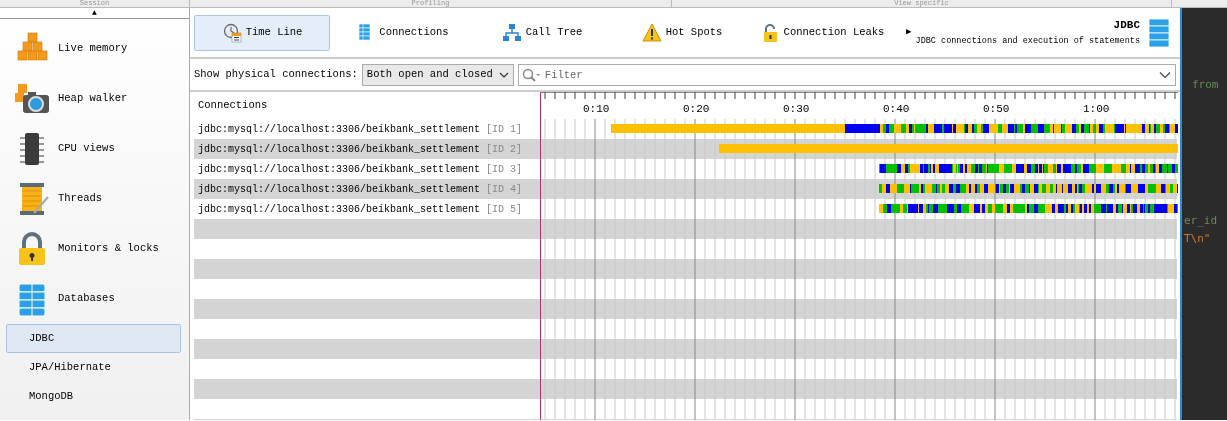 The image size is (1227, 421). Describe the element at coordinates (795, 109) in the screenshot. I see `time-label: 0:30` at that location.